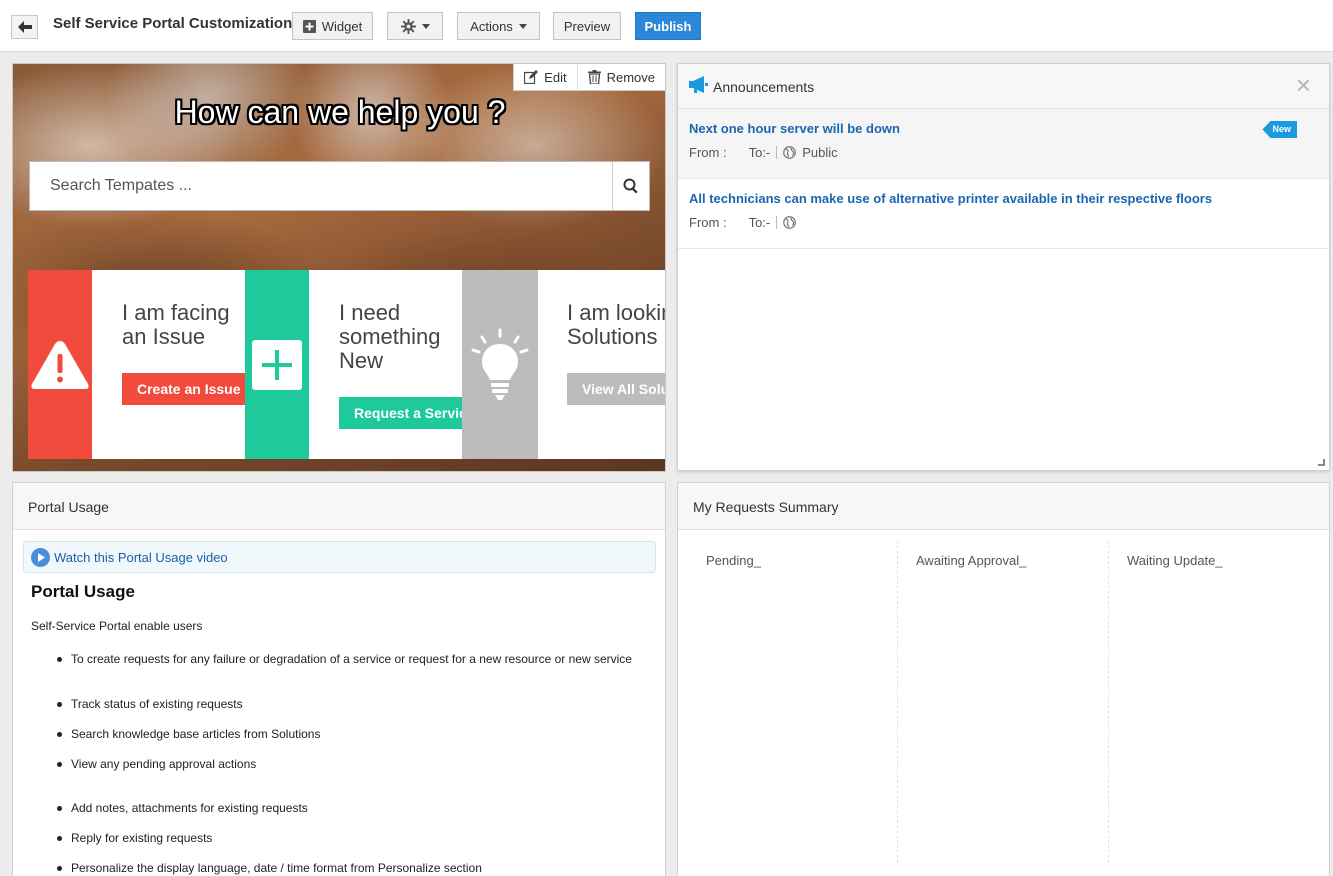 The image size is (1333, 876). What do you see at coordinates (356, 764) in the screenshot?
I see `list-item: View any pending approval actions` at bounding box center [356, 764].